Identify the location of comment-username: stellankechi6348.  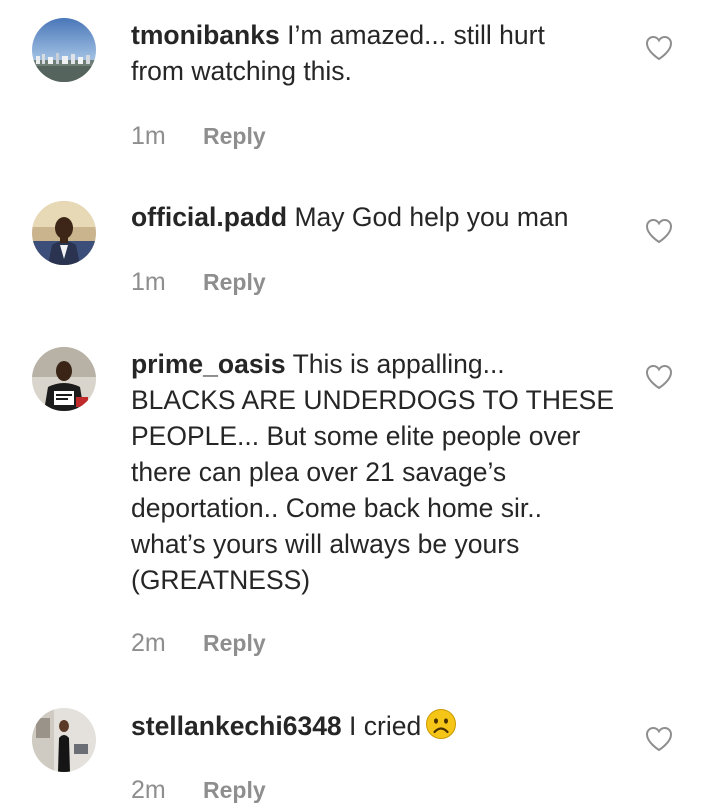
(236, 726).